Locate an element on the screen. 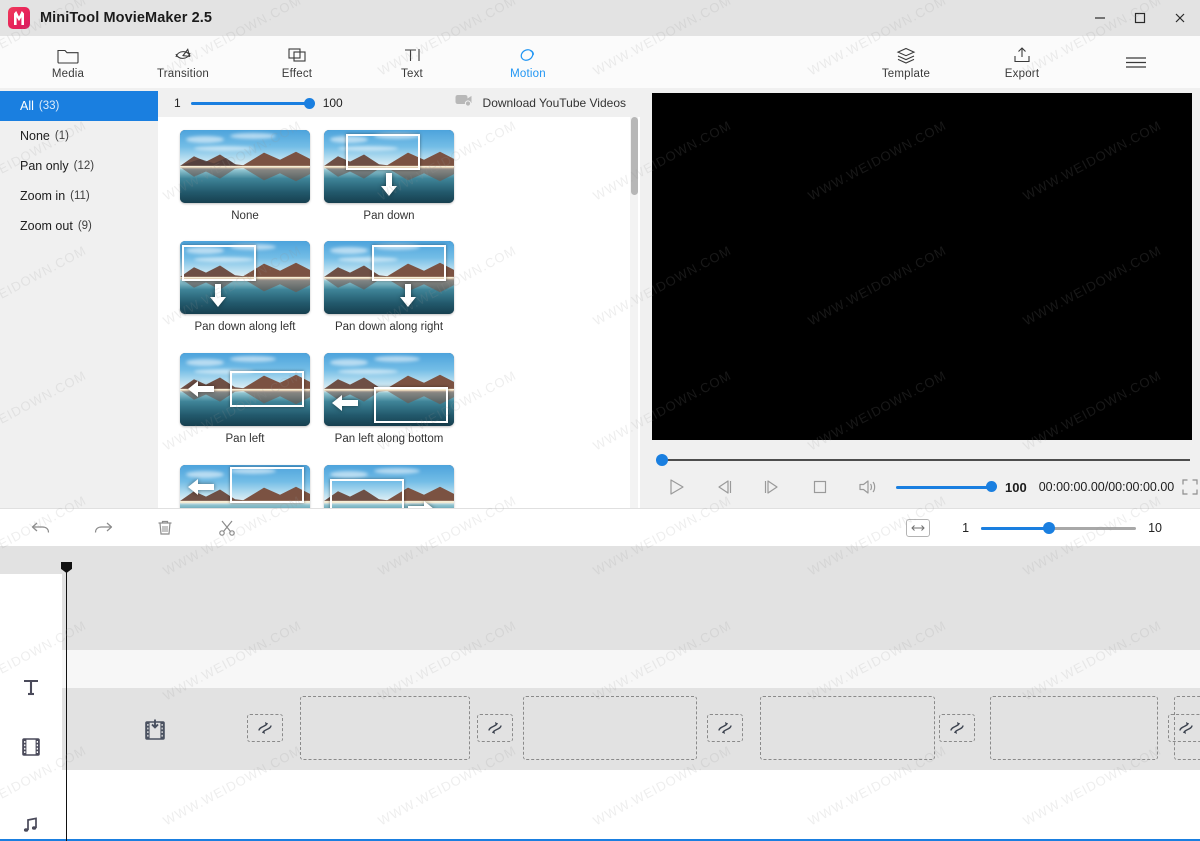 The width and height of the screenshot is (1200, 841). category-count: (1) is located at coordinates (61, 136).